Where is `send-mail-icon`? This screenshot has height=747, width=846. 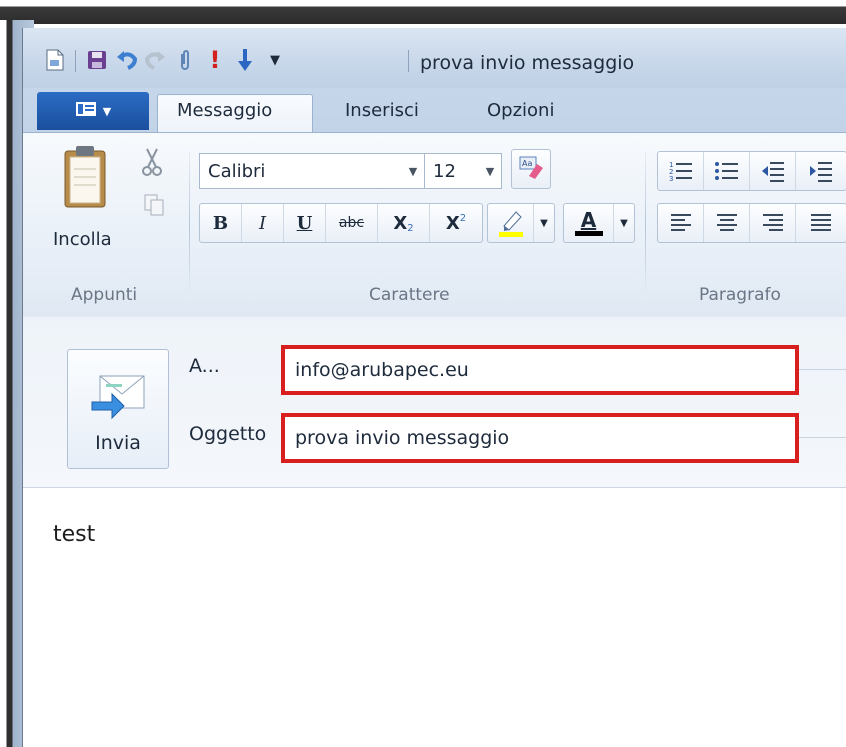 send-mail-icon is located at coordinates (119, 398).